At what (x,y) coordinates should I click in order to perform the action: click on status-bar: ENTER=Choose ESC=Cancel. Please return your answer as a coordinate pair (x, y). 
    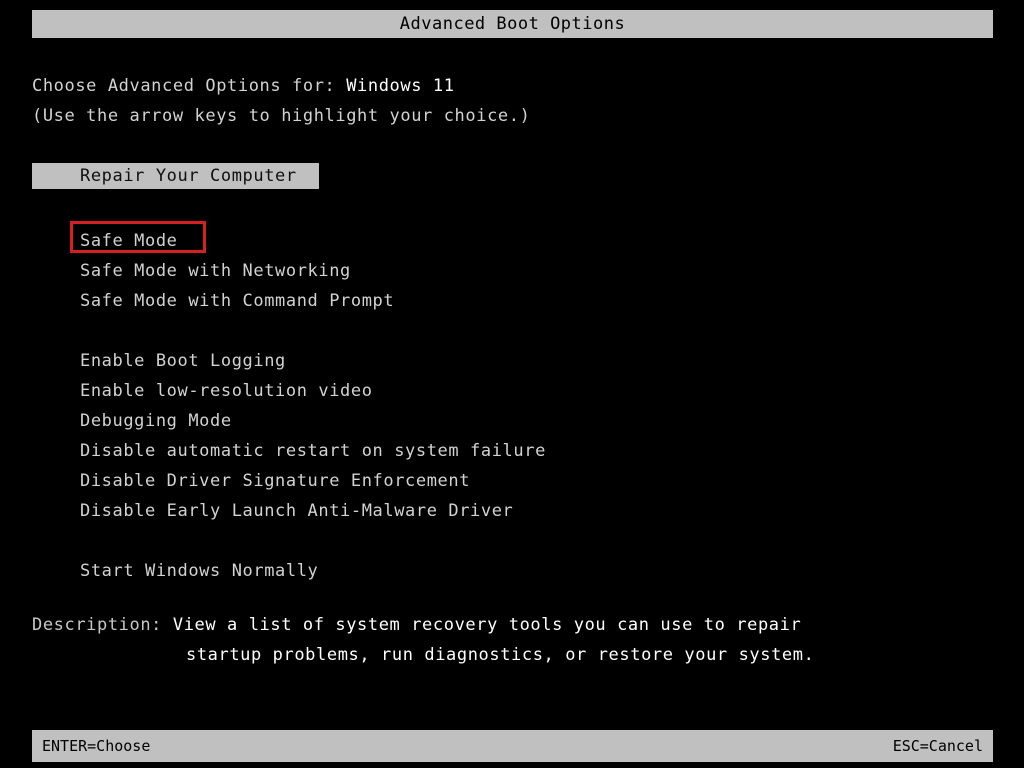
    Looking at the image, I should click on (512, 746).